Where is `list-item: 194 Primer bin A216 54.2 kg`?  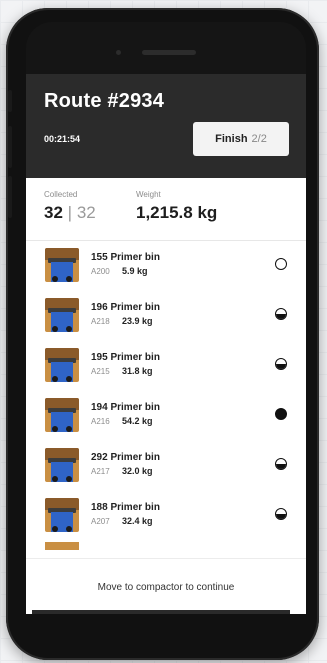 list-item: 194 Primer bin A216 54.2 kg is located at coordinates (166, 417).